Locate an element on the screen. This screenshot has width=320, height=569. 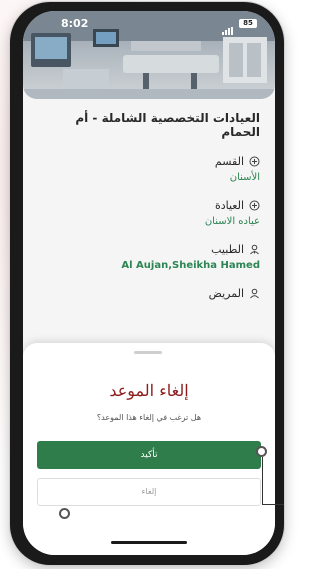
status-bar: 8:02 85 is located at coordinates (149, 25).